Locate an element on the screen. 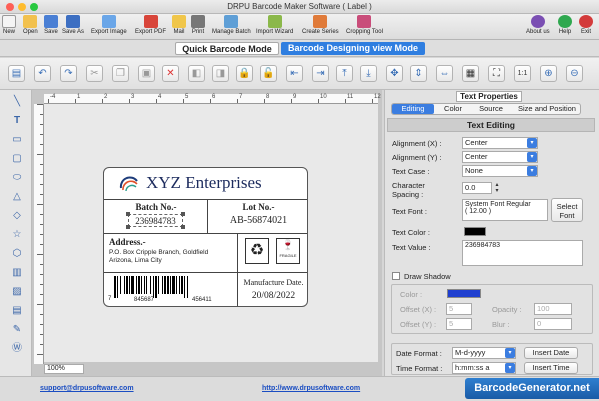  ruler-tick is located at coordinates (40, 354).